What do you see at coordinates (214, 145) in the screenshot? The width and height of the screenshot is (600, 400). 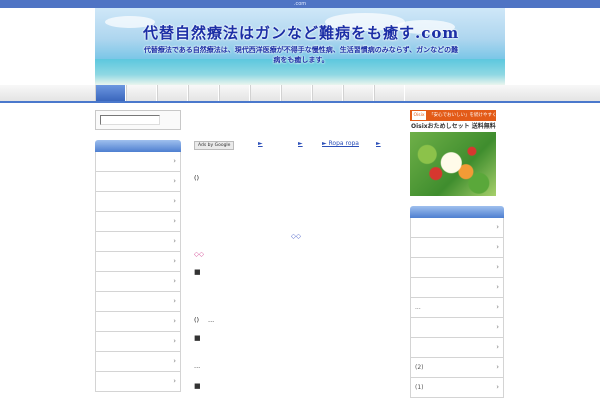 I see `ads-by-google-badge: Ads by Google` at bounding box center [214, 145].